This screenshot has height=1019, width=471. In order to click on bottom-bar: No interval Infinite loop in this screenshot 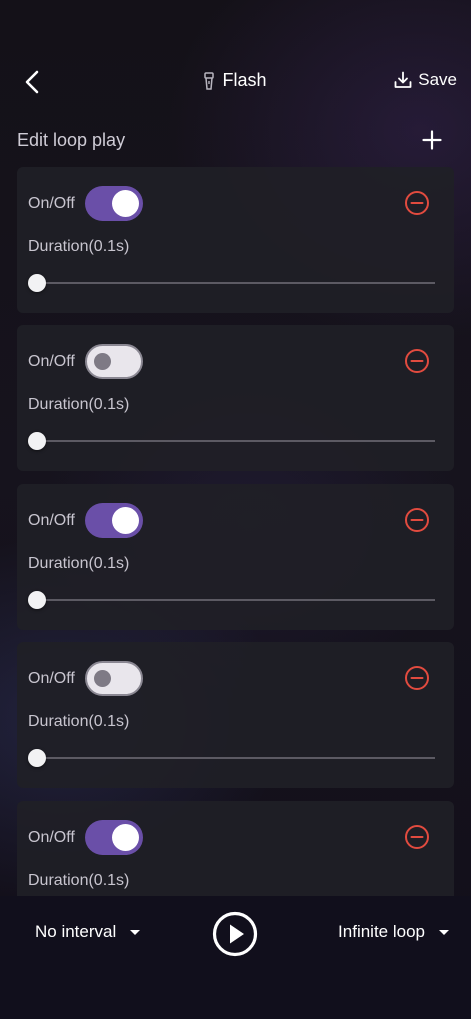, I will do `click(235, 957)`.